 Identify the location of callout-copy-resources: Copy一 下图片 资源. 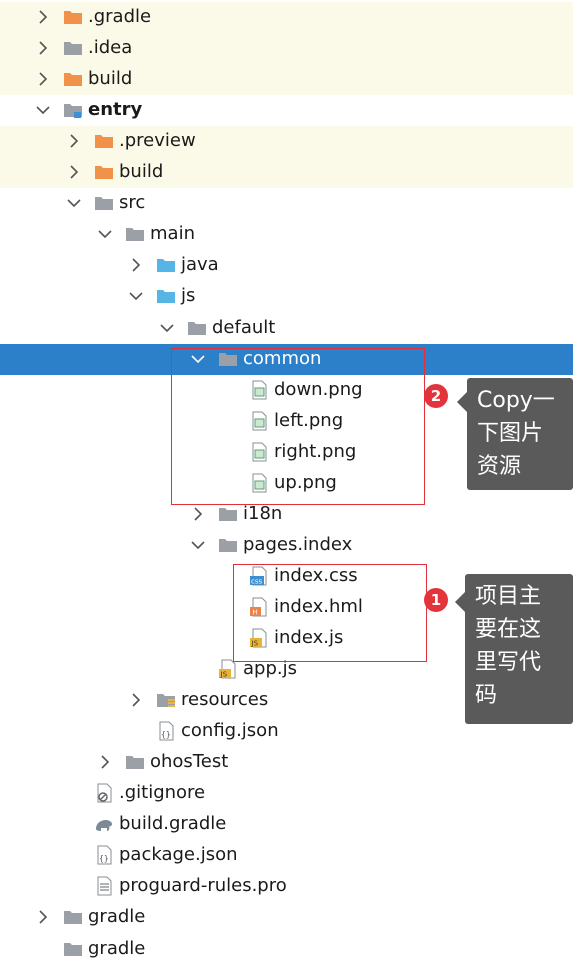
(515, 434).